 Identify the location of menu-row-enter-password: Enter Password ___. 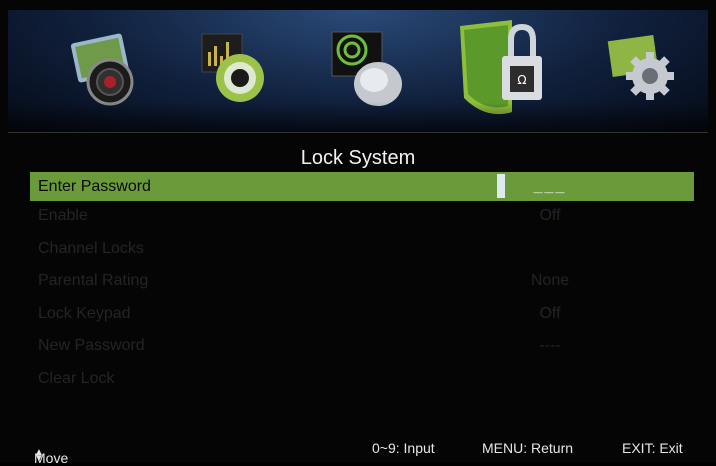
(362, 186).